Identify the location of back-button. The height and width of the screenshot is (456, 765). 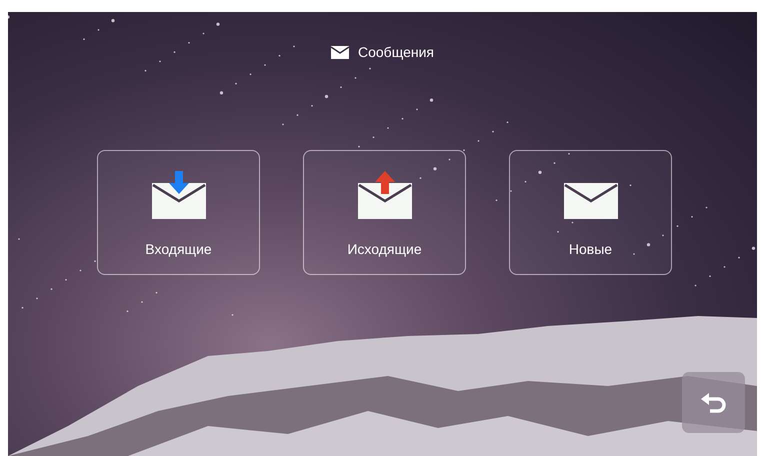
(713, 402).